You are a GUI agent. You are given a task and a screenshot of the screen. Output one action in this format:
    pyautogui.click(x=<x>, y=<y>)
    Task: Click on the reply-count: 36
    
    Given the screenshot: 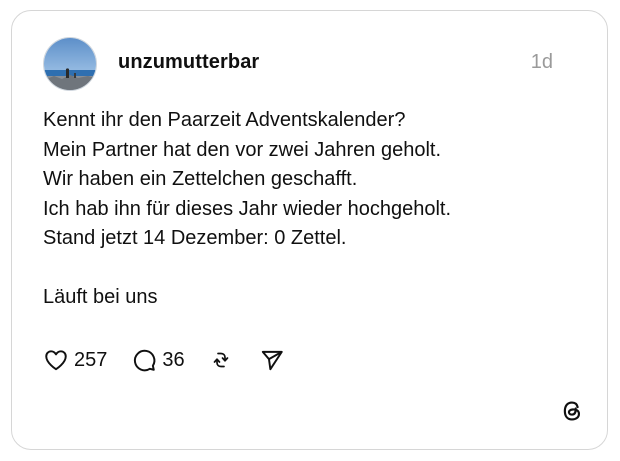 What is the action you would take?
    pyautogui.click(x=173, y=359)
    